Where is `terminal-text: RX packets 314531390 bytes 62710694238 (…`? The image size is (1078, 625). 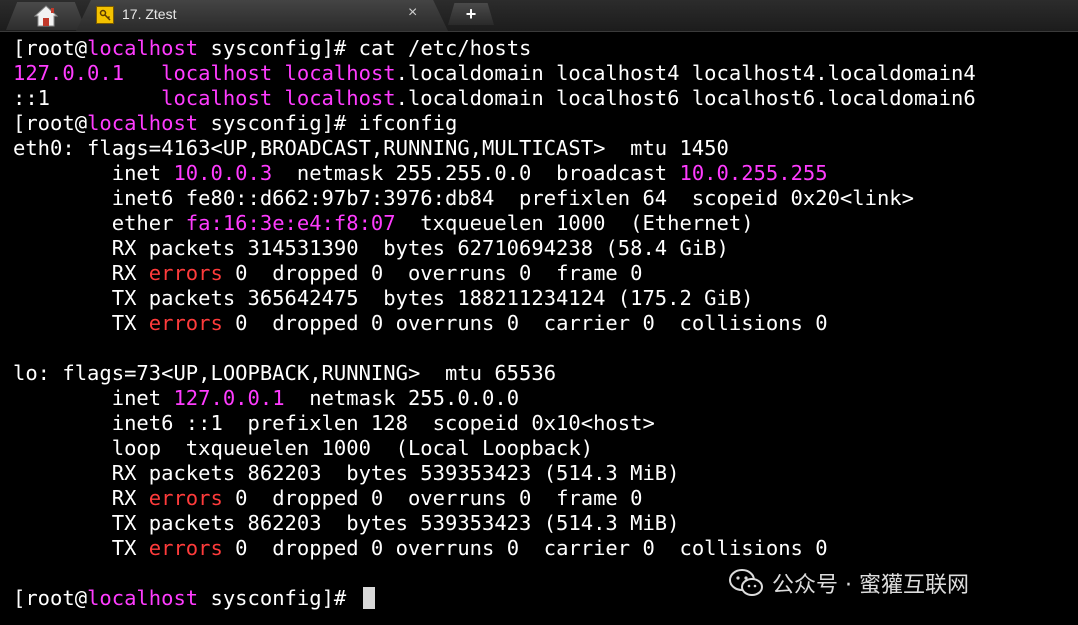 terminal-text: RX packets 314531390 bytes 62710694238 (… is located at coordinates (371, 248).